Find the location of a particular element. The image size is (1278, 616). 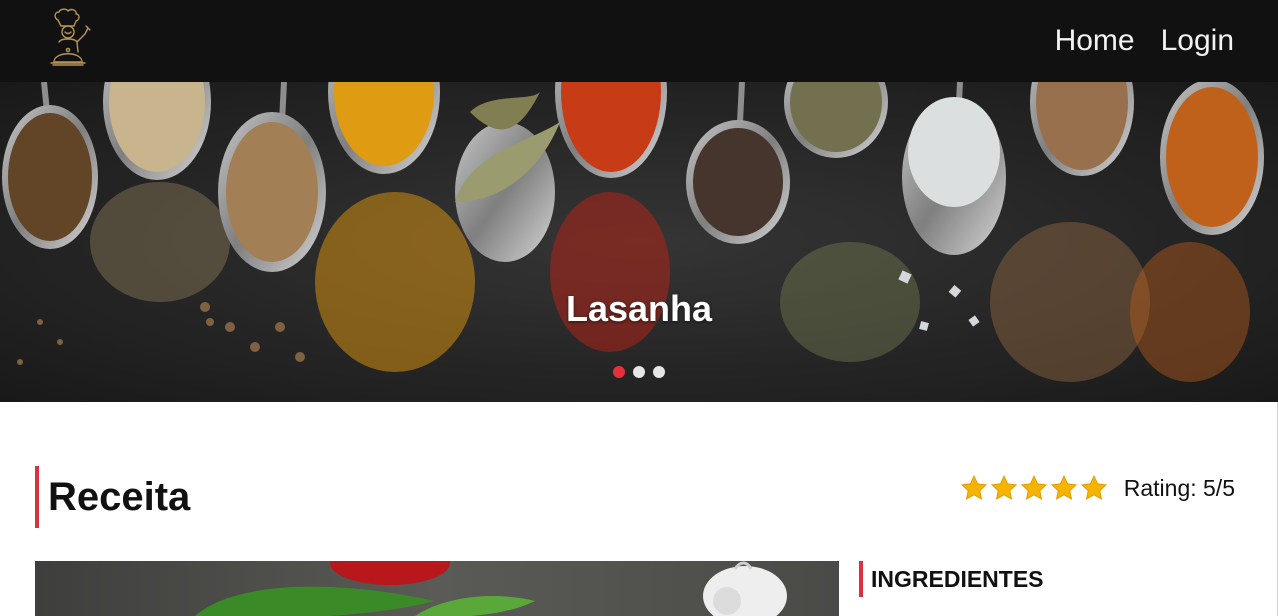

page-title: Receita is located at coordinates (119, 496).